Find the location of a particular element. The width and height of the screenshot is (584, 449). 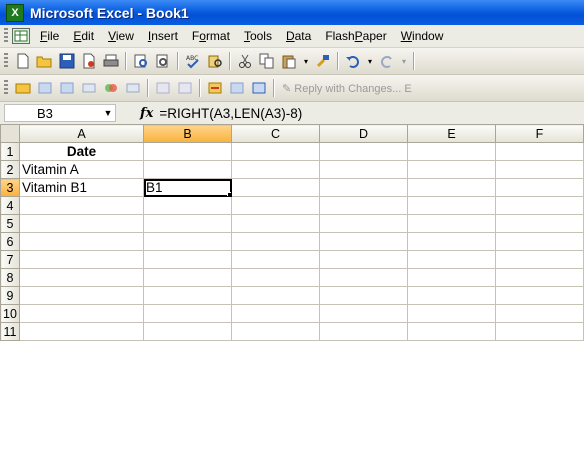

column-header-b: B is located at coordinates (187, 133).